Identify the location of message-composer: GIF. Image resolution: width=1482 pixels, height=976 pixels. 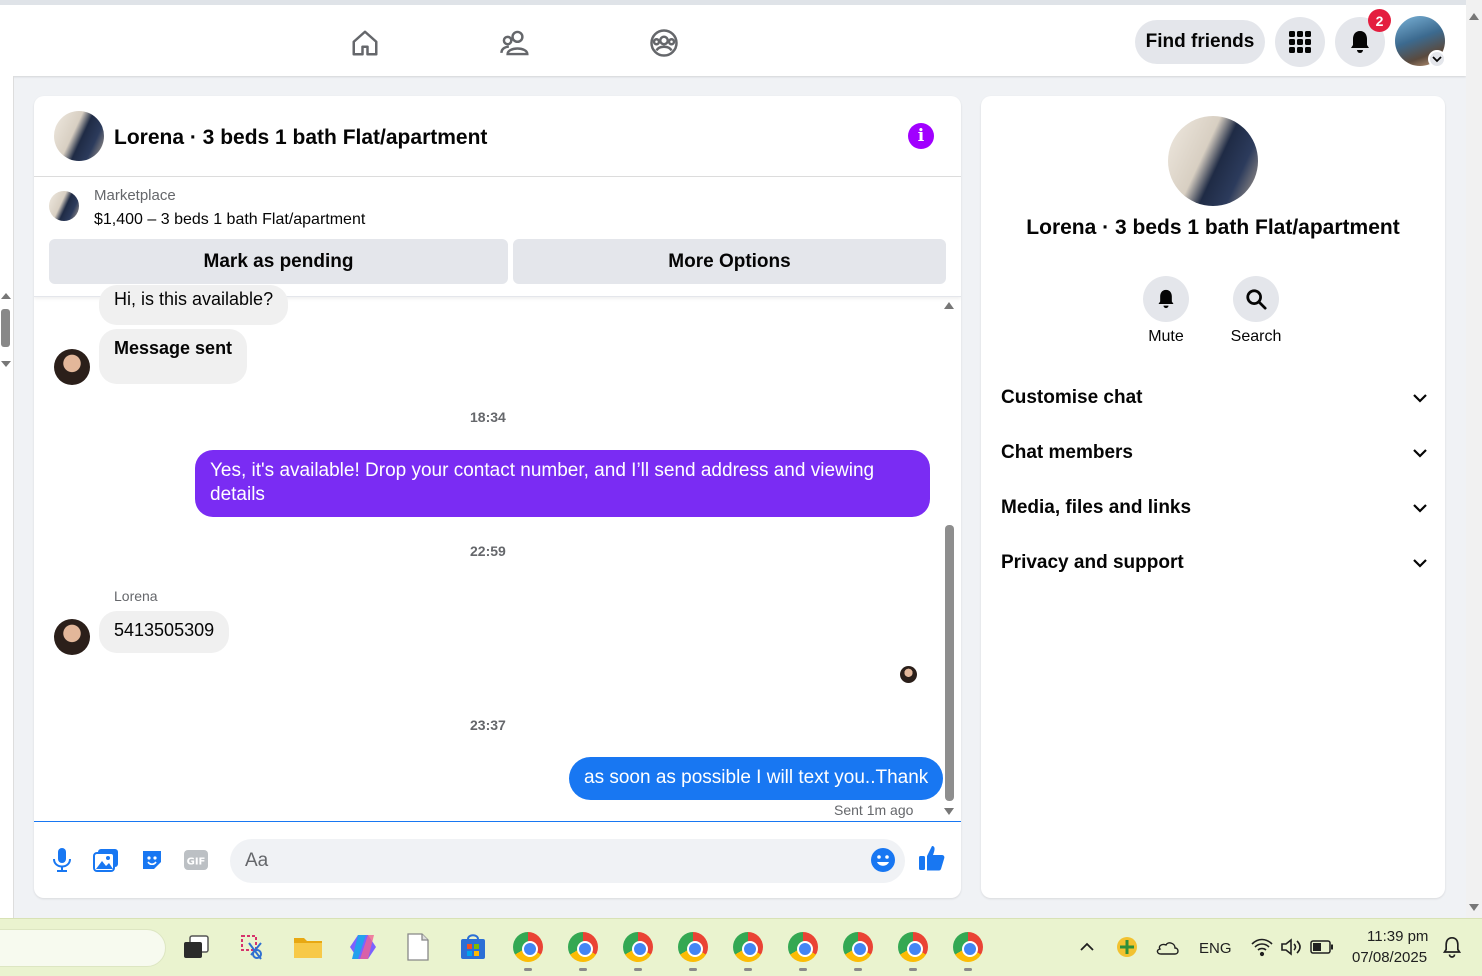
(497, 859).